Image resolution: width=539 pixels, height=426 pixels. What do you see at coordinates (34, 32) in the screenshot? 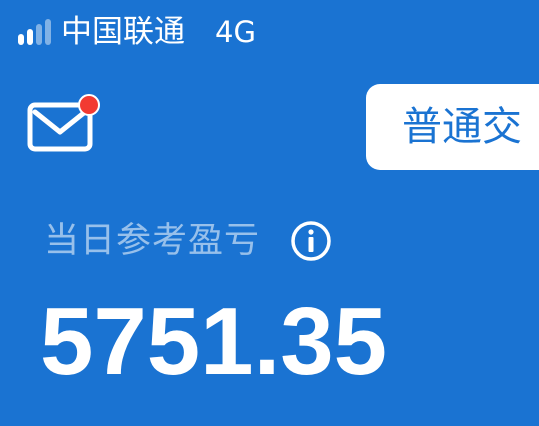
I see `signal-bars-icon` at bounding box center [34, 32].